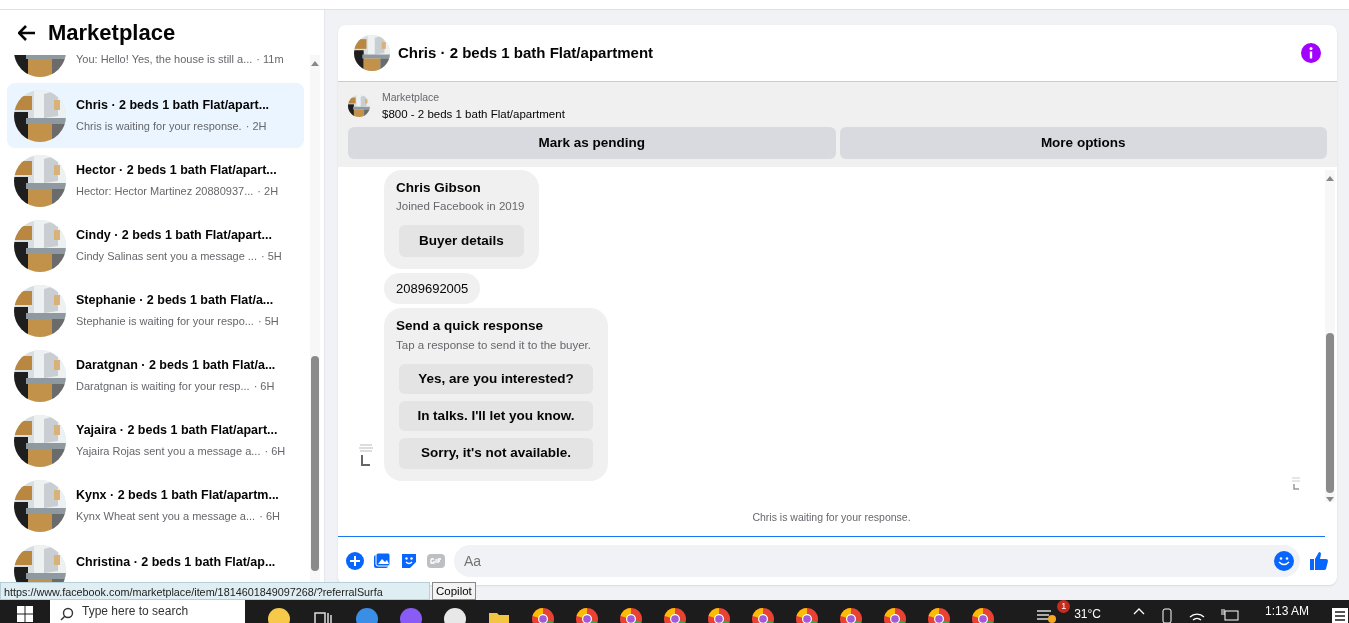  I want to click on link-preview-url: https://www.facebook.com/marketplace/item/1814601849097268/?referralSurfa, so click(215, 591).